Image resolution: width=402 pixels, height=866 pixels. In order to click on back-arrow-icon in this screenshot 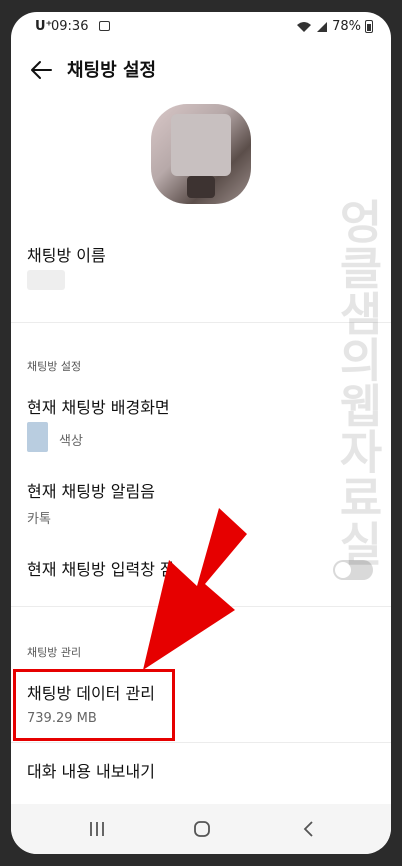, I will do `click(41, 70)`.